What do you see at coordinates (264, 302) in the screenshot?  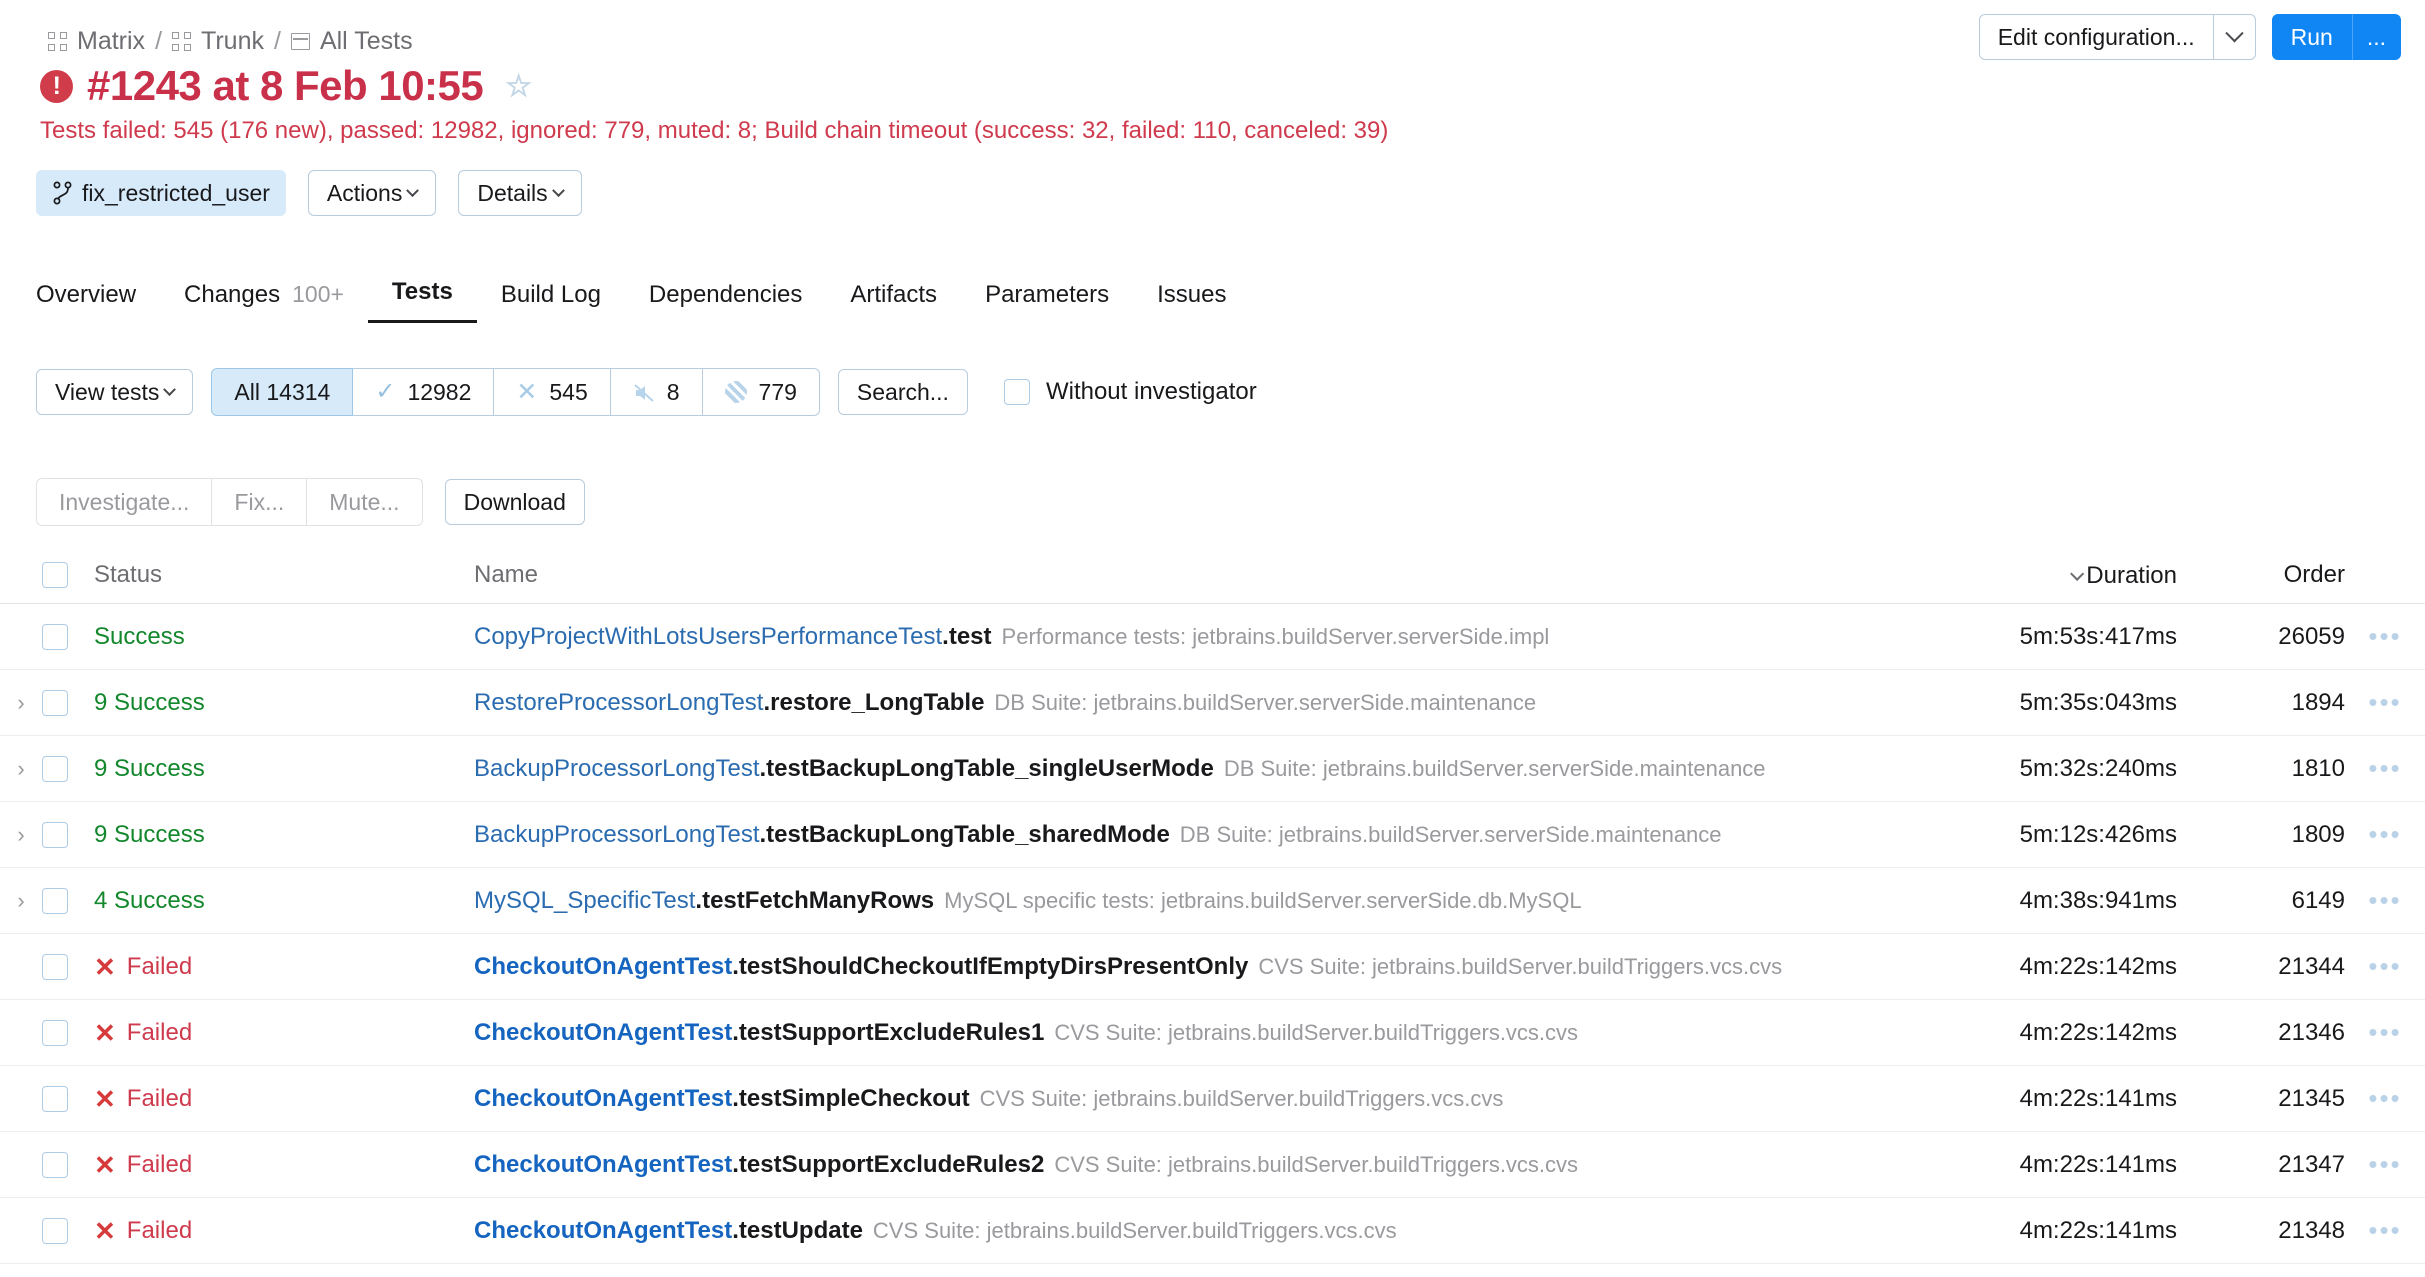 I see `tab-changes: Changes 100+` at bounding box center [264, 302].